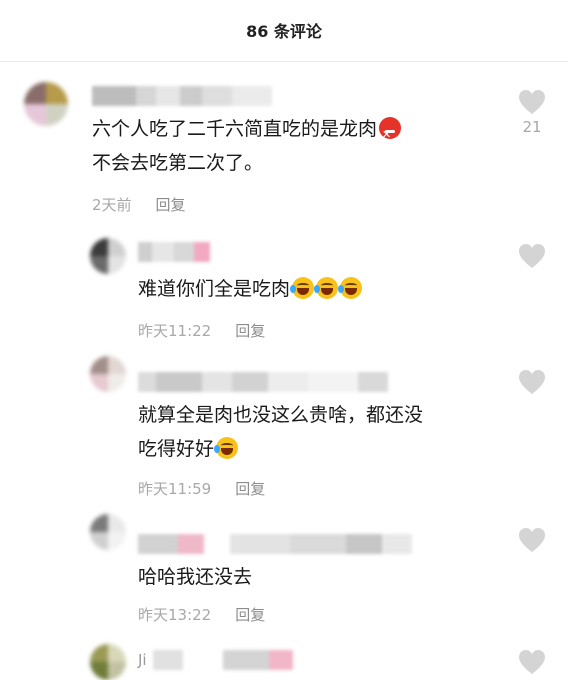  I want to click on comment-text-line2: 吃得好好, so click(188, 449).